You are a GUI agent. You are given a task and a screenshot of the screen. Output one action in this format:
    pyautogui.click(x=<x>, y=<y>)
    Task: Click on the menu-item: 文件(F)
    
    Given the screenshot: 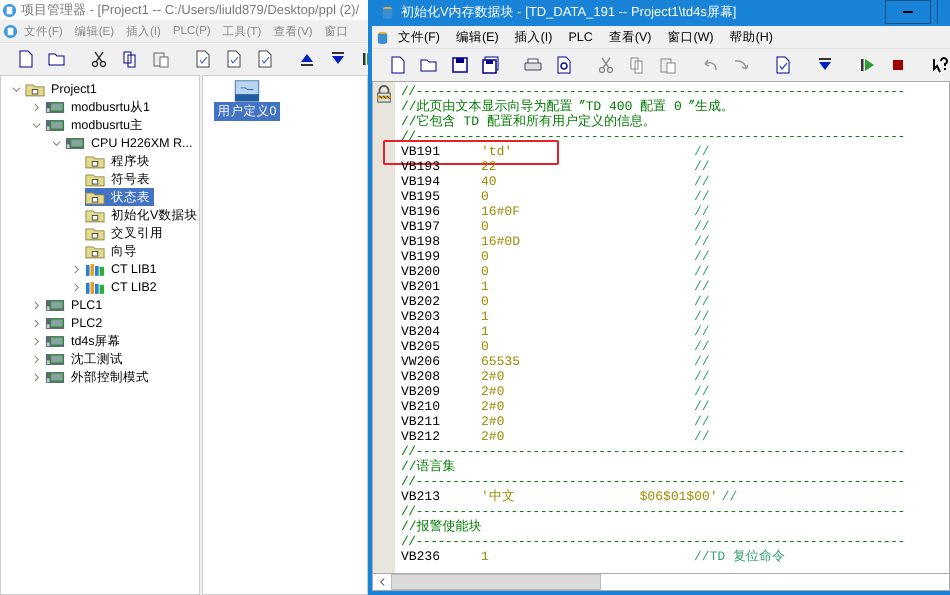 What is the action you would take?
    pyautogui.click(x=419, y=37)
    